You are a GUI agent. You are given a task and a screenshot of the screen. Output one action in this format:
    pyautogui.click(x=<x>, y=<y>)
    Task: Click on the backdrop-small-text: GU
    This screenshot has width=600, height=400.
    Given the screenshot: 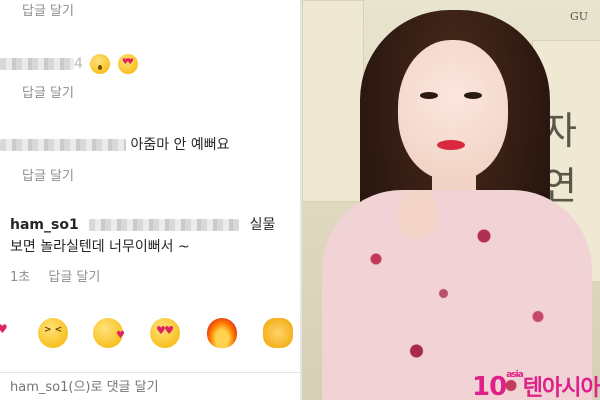 What is the action you would take?
    pyautogui.click(x=579, y=16)
    